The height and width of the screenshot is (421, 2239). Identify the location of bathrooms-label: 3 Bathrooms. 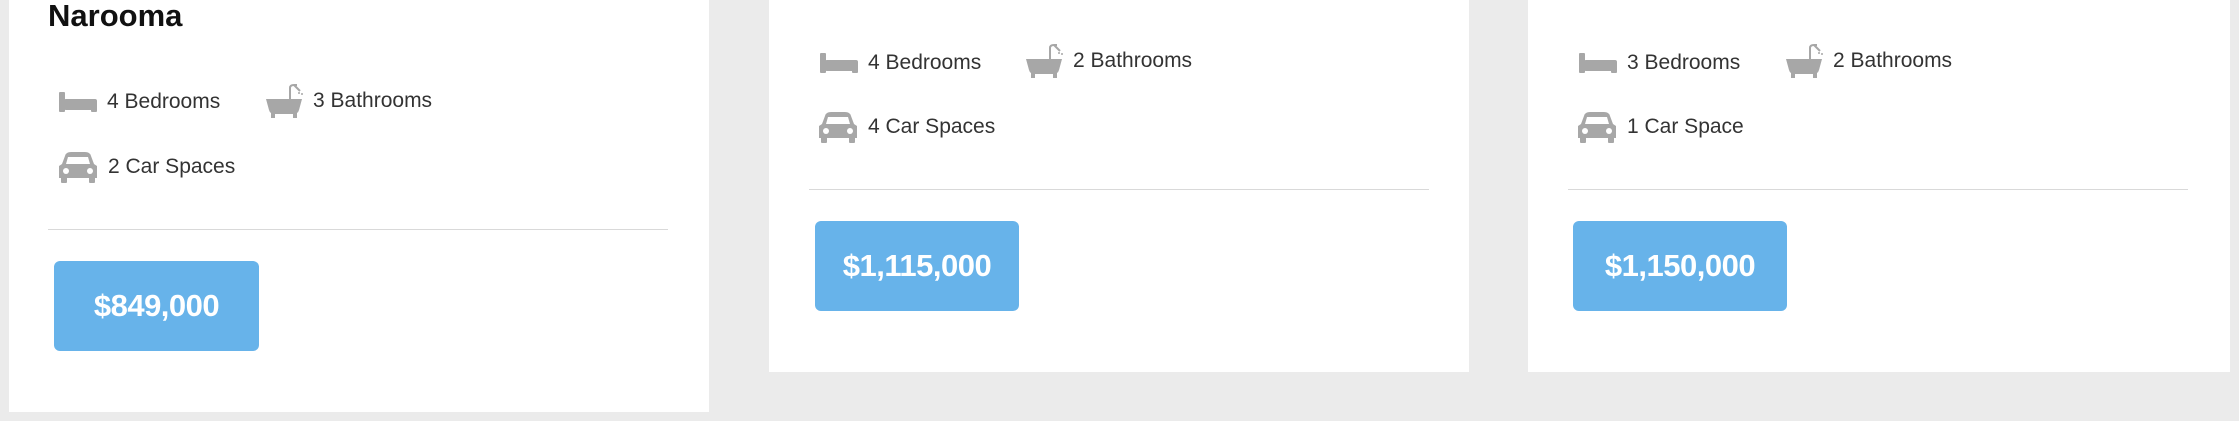
(373, 100).